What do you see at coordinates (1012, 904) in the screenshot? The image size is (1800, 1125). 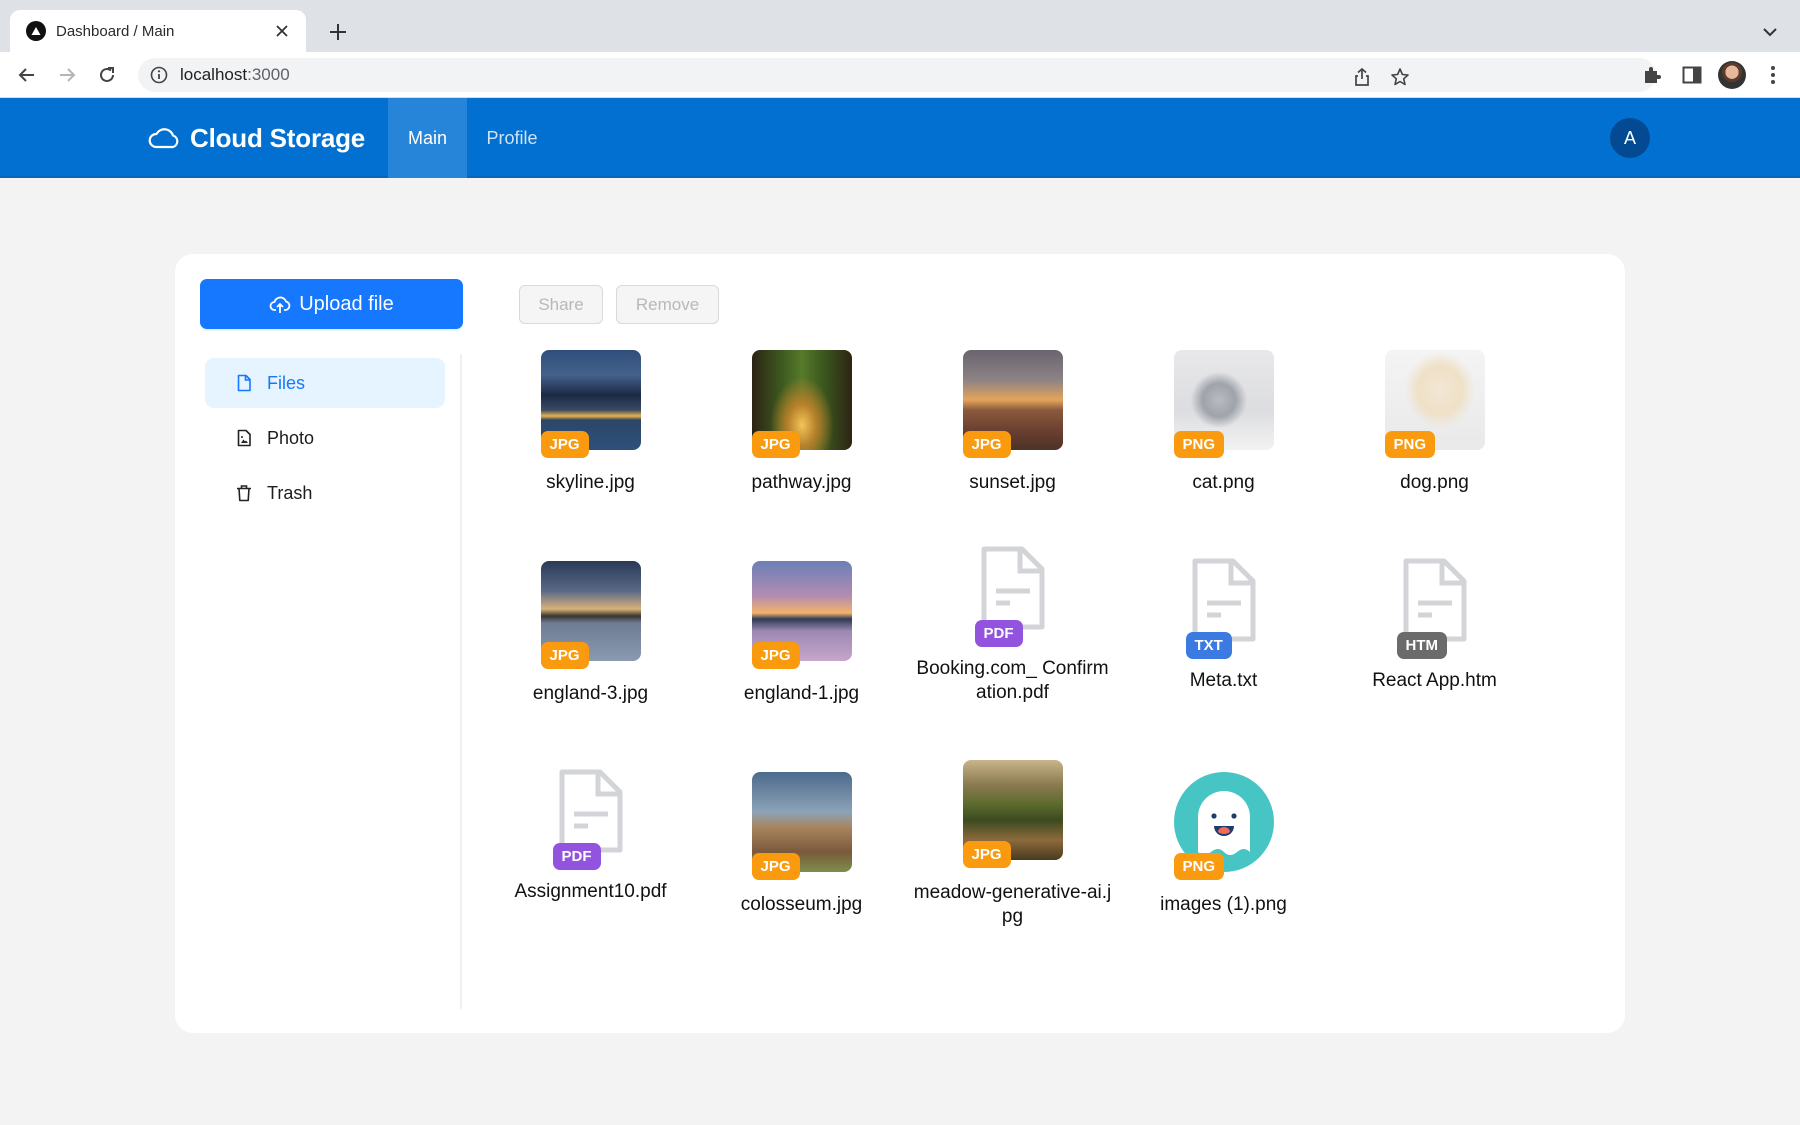 I see `file-name: meadow-generative-ai.jpg` at bounding box center [1012, 904].